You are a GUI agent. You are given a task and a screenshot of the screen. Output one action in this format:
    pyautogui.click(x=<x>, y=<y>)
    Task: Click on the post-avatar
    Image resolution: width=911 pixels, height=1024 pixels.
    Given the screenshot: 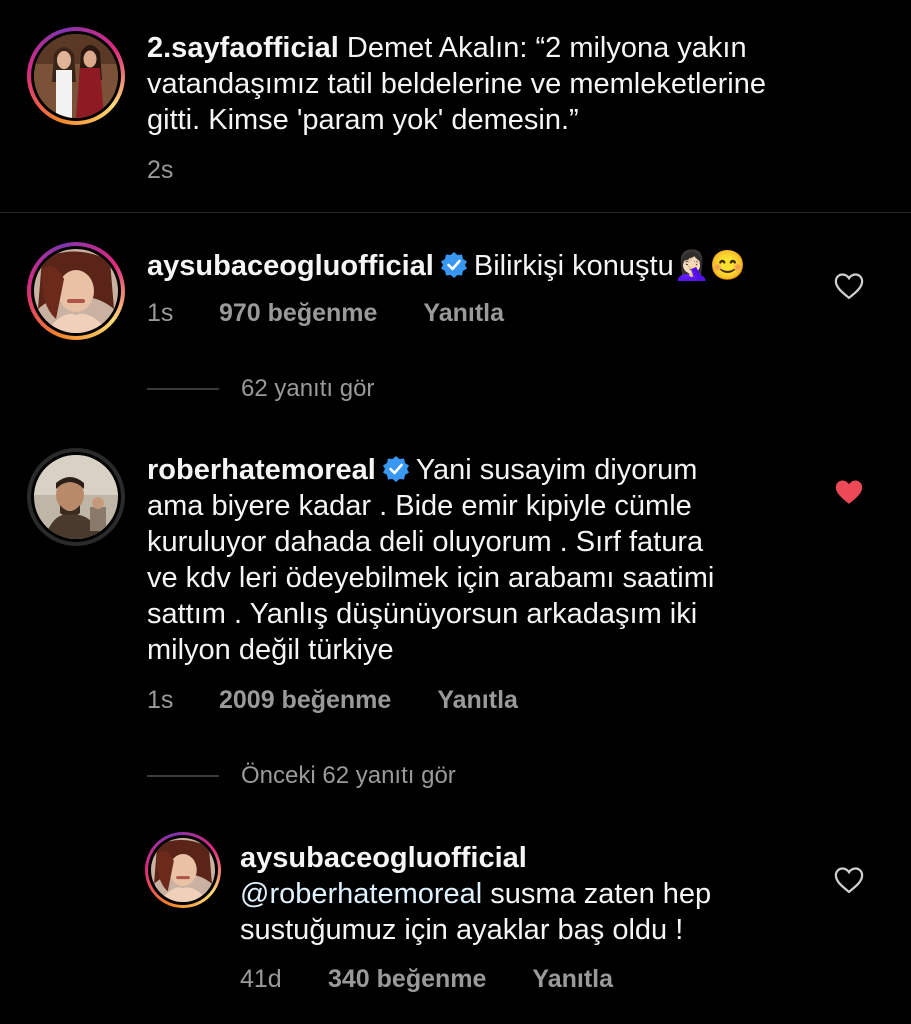 What is the action you would take?
    pyautogui.click(x=76, y=76)
    